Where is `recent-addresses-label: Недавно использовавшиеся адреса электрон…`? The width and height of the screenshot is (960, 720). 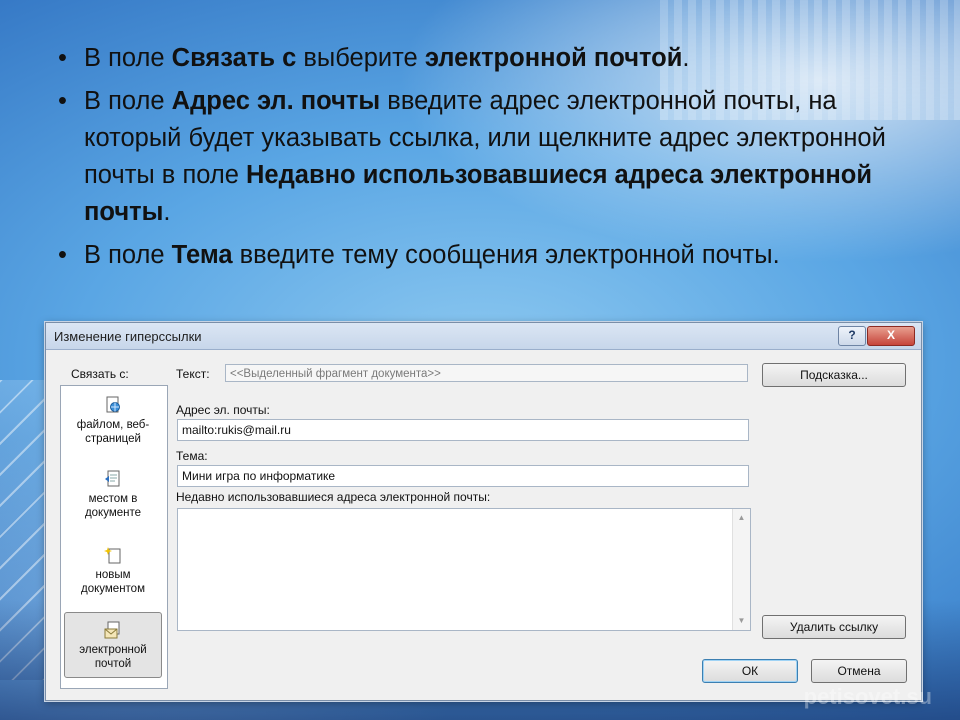 recent-addresses-label: Недавно использовавшиеся адреса электрон… is located at coordinates (333, 497).